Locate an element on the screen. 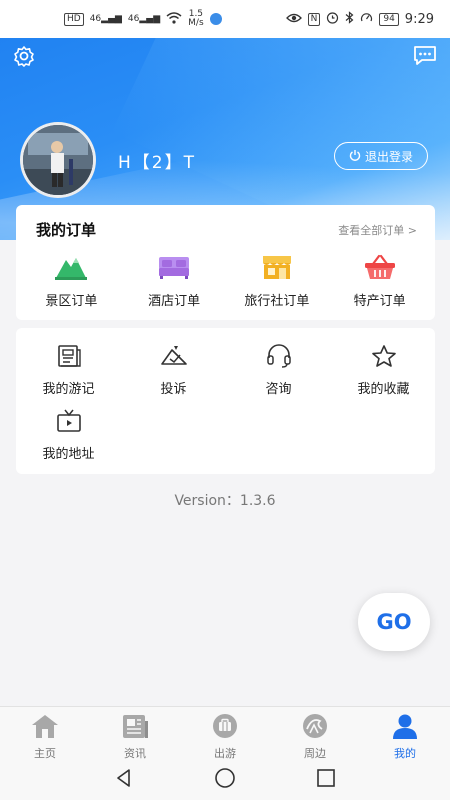  power-icon is located at coordinates (355, 156).